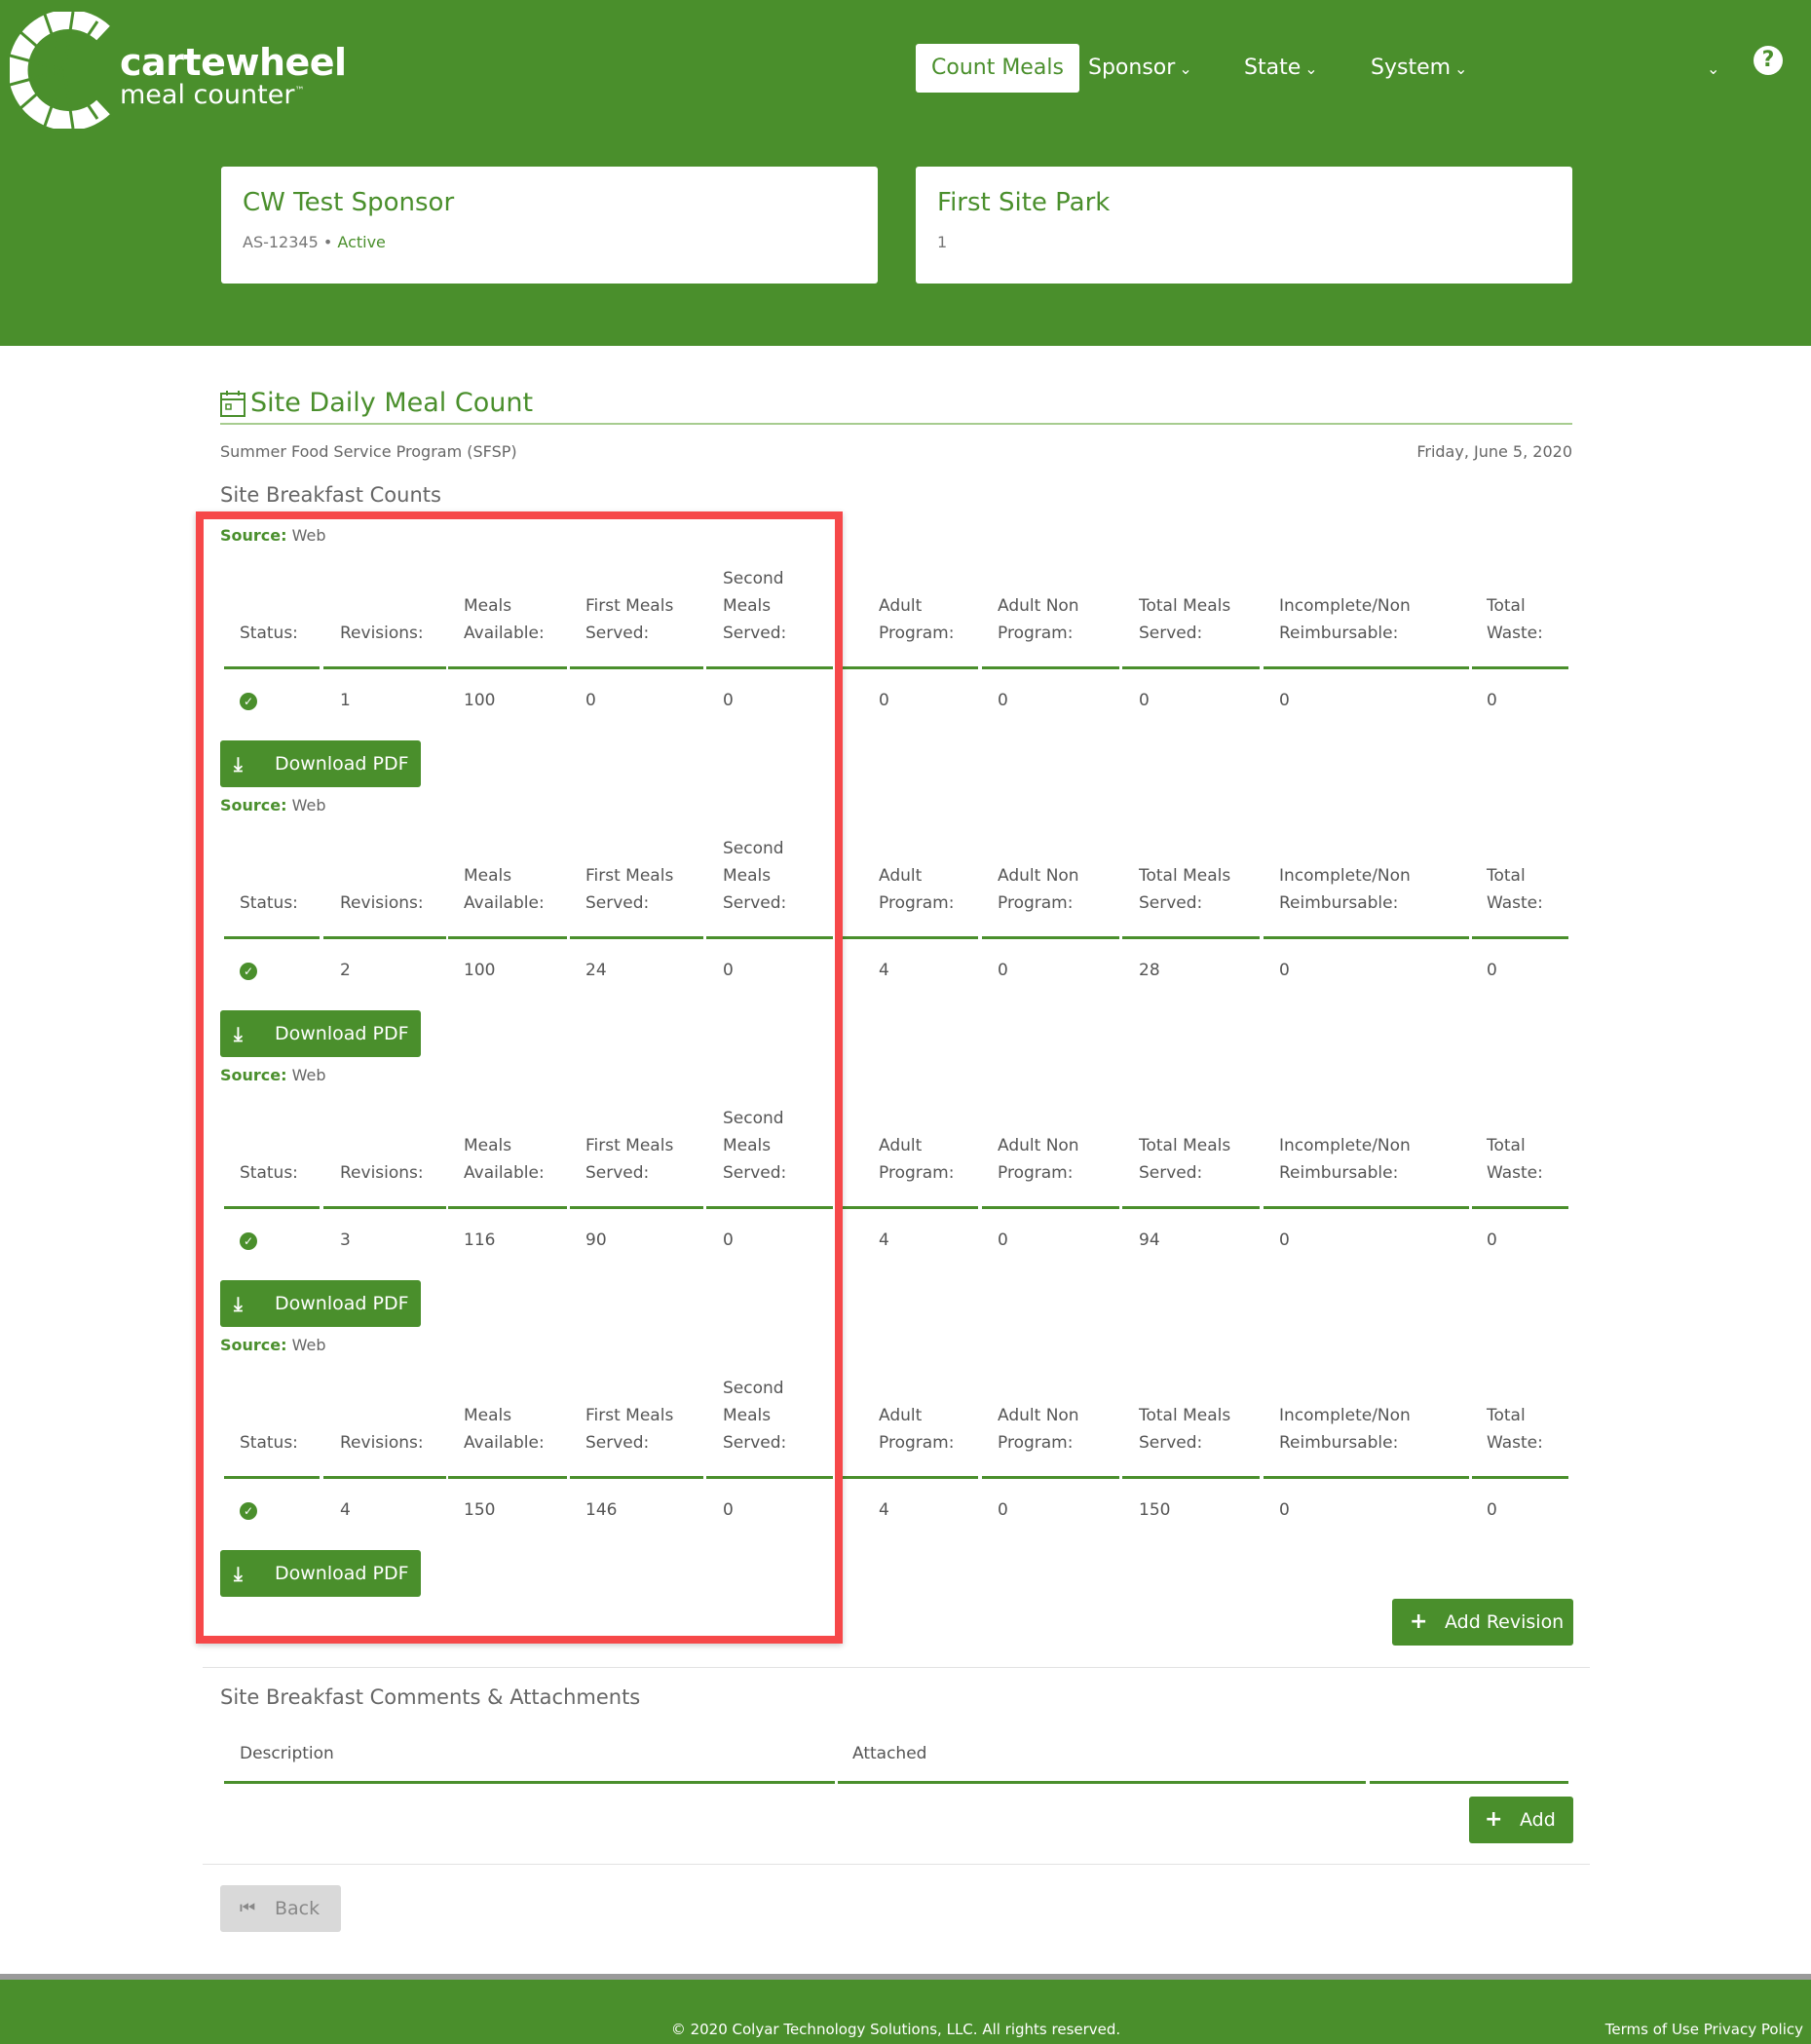 This screenshot has height=2044, width=1811. Describe the element at coordinates (1753, 2029) in the screenshot. I see `privacy-link: Privacy Policy` at that location.